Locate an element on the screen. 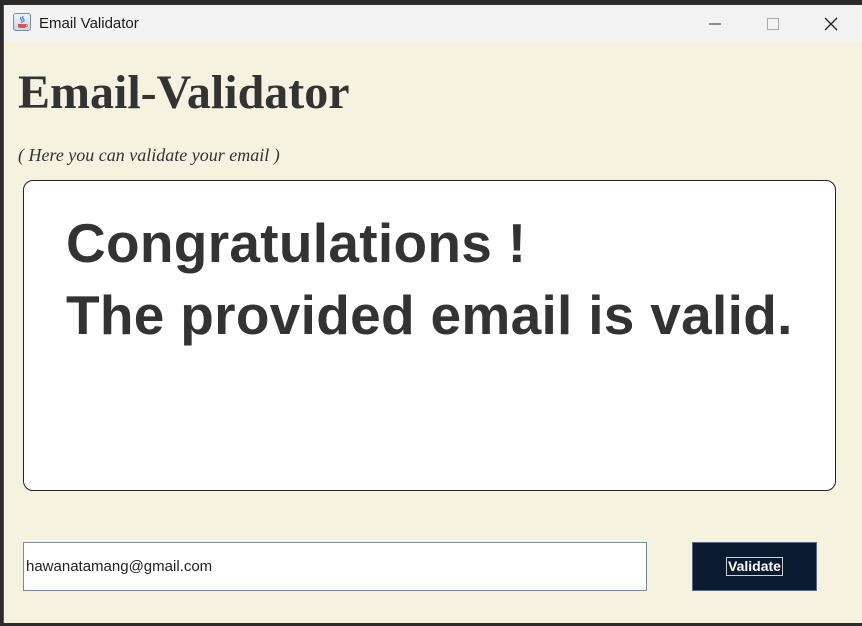 The width and height of the screenshot is (862, 626). title-bar: Email Validator is located at coordinates (433, 23).